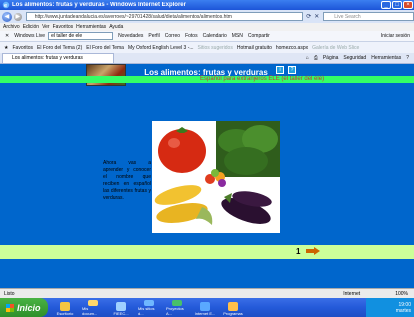 Image resolution: width=414 pixels, height=317 pixels. Describe the element at coordinates (172, 36) in the screenshot. I see `live-item-correo: Correo` at that location.